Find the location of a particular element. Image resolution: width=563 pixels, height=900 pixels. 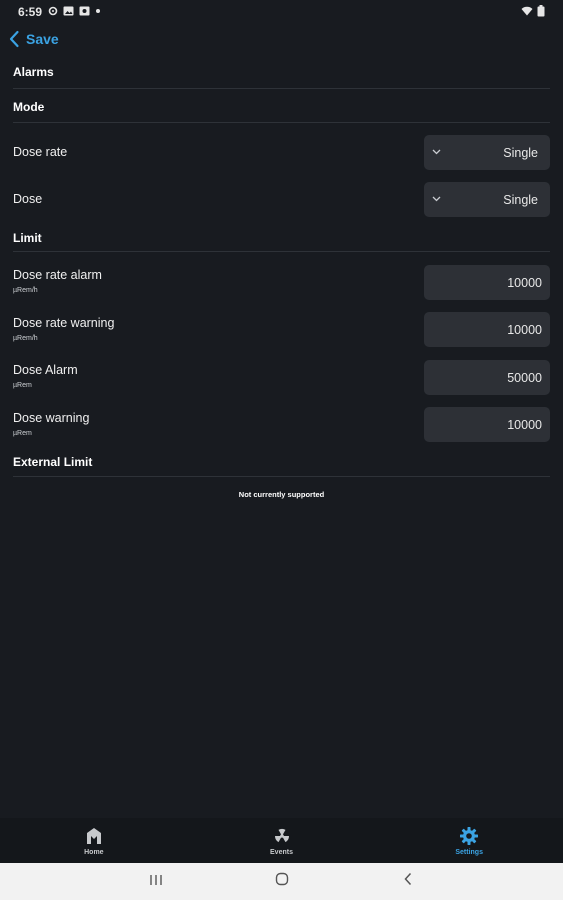

dose-rate-warning-unit: µRem/h is located at coordinates (25, 338).